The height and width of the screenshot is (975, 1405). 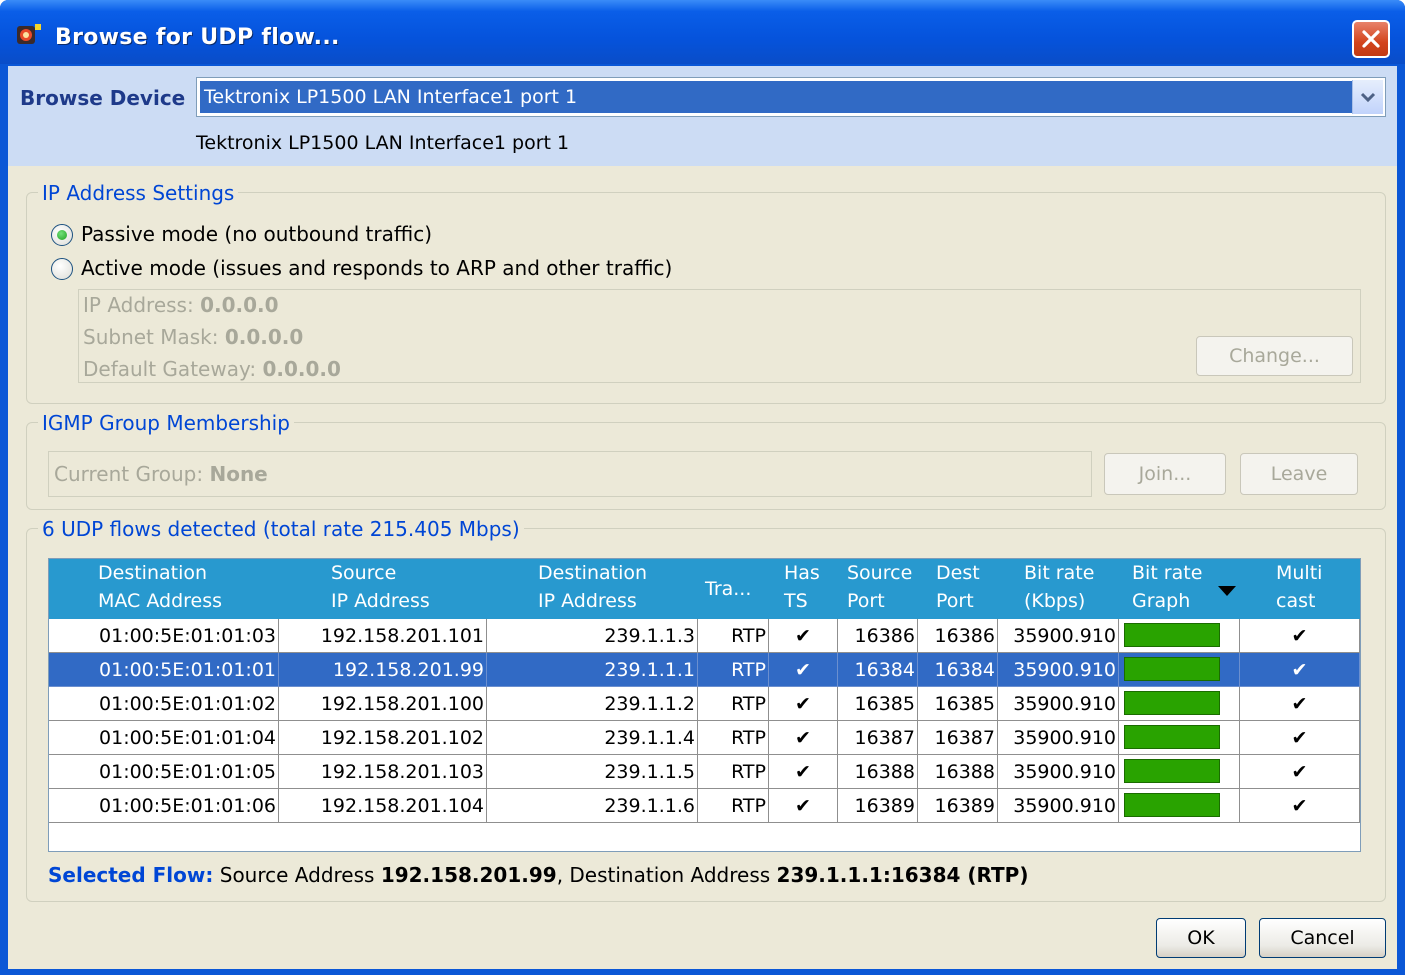 What do you see at coordinates (570, 474) in the screenshot?
I see `current-group-field: Current Group: None` at bounding box center [570, 474].